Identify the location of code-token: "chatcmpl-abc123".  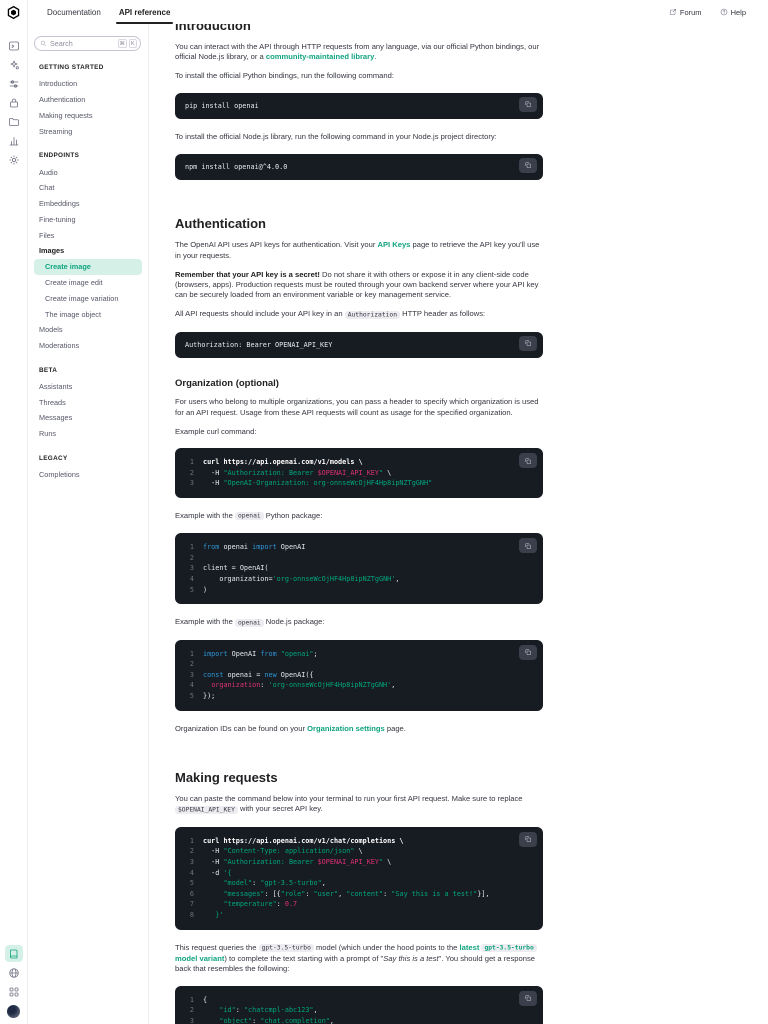
(278, 1010).